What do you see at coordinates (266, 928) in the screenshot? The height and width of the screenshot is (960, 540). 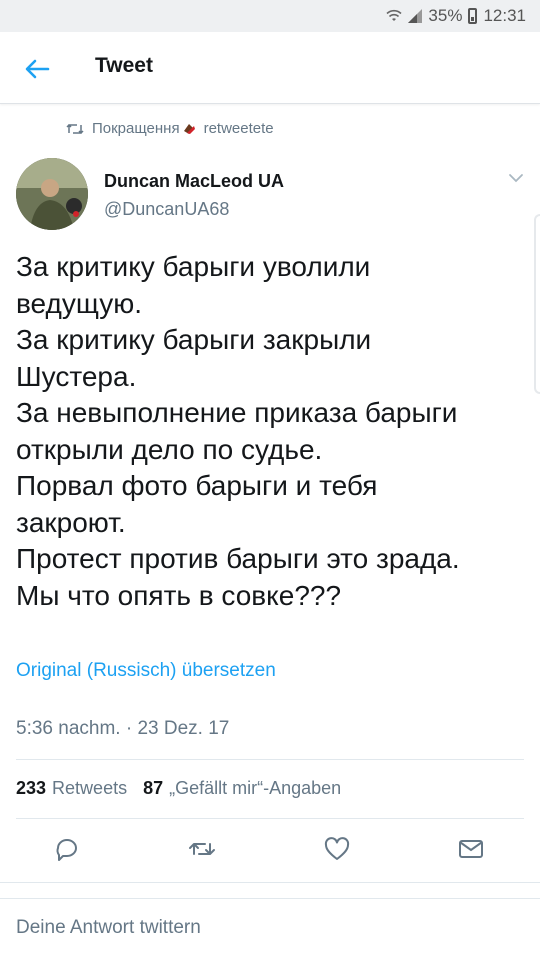 I see `reply-input` at bounding box center [266, 928].